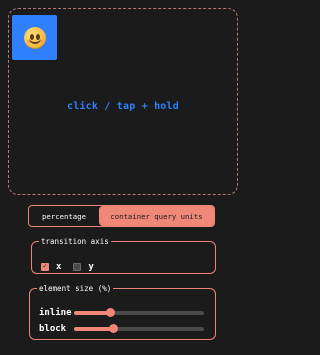 The image size is (320, 355). What do you see at coordinates (93, 328) in the screenshot?
I see `block-slider-fill` at bounding box center [93, 328].